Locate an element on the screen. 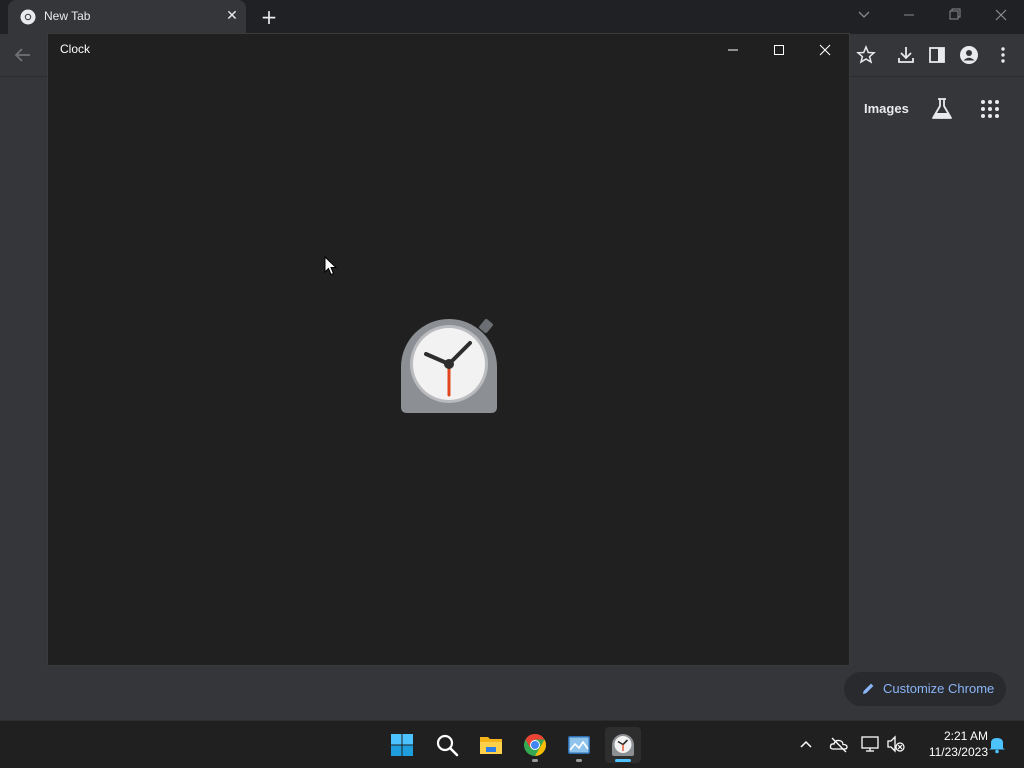 Image resolution: width=1024 pixels, height=768 pixels. search-icon is located at coordinates (447, 745).